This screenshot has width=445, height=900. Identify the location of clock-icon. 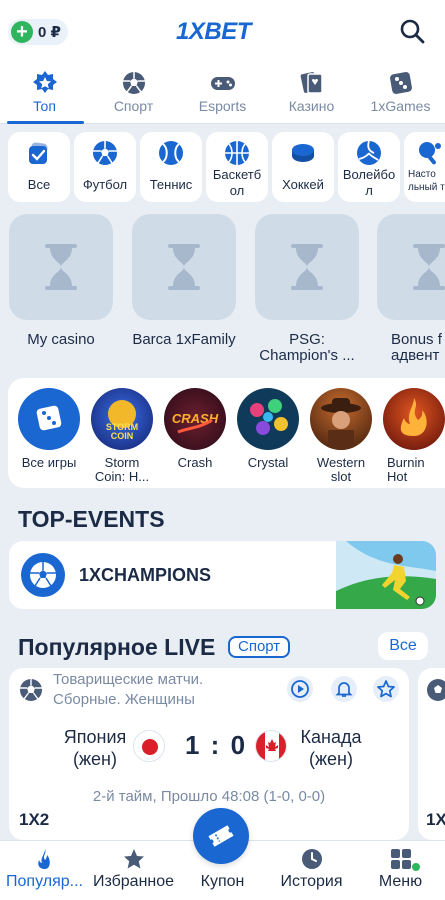
(312, 859).